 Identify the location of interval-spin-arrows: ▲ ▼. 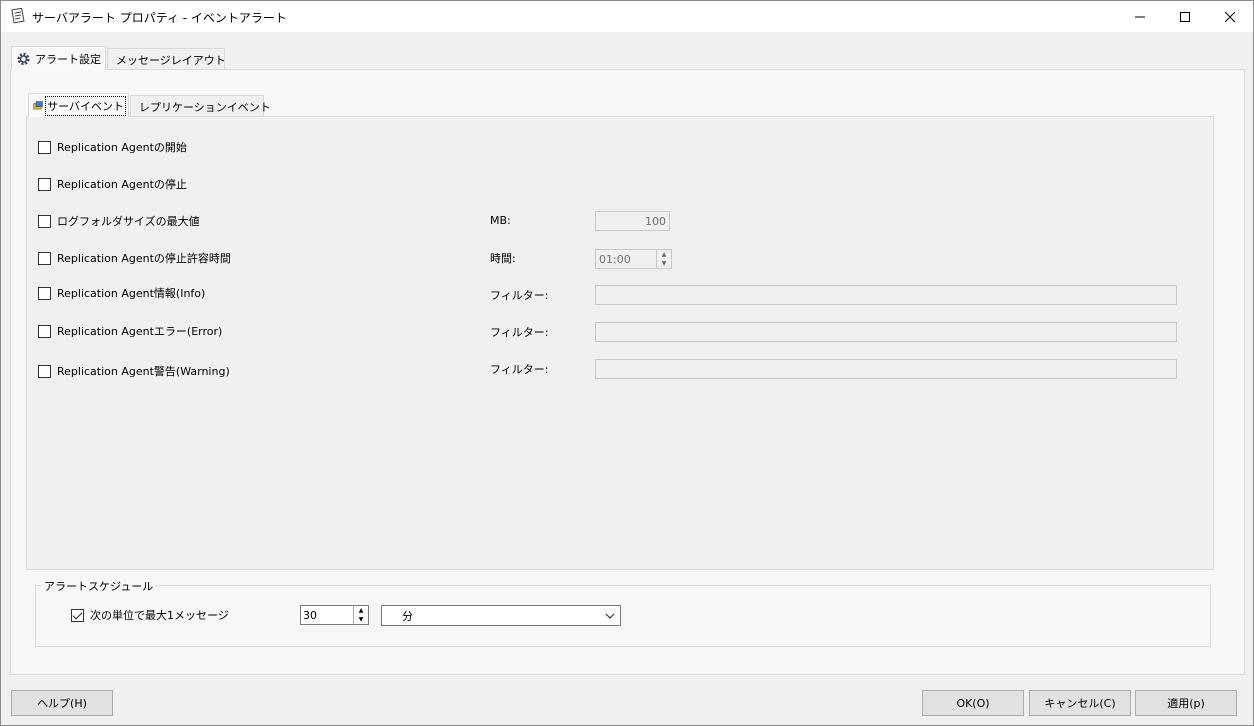
(360, 615).